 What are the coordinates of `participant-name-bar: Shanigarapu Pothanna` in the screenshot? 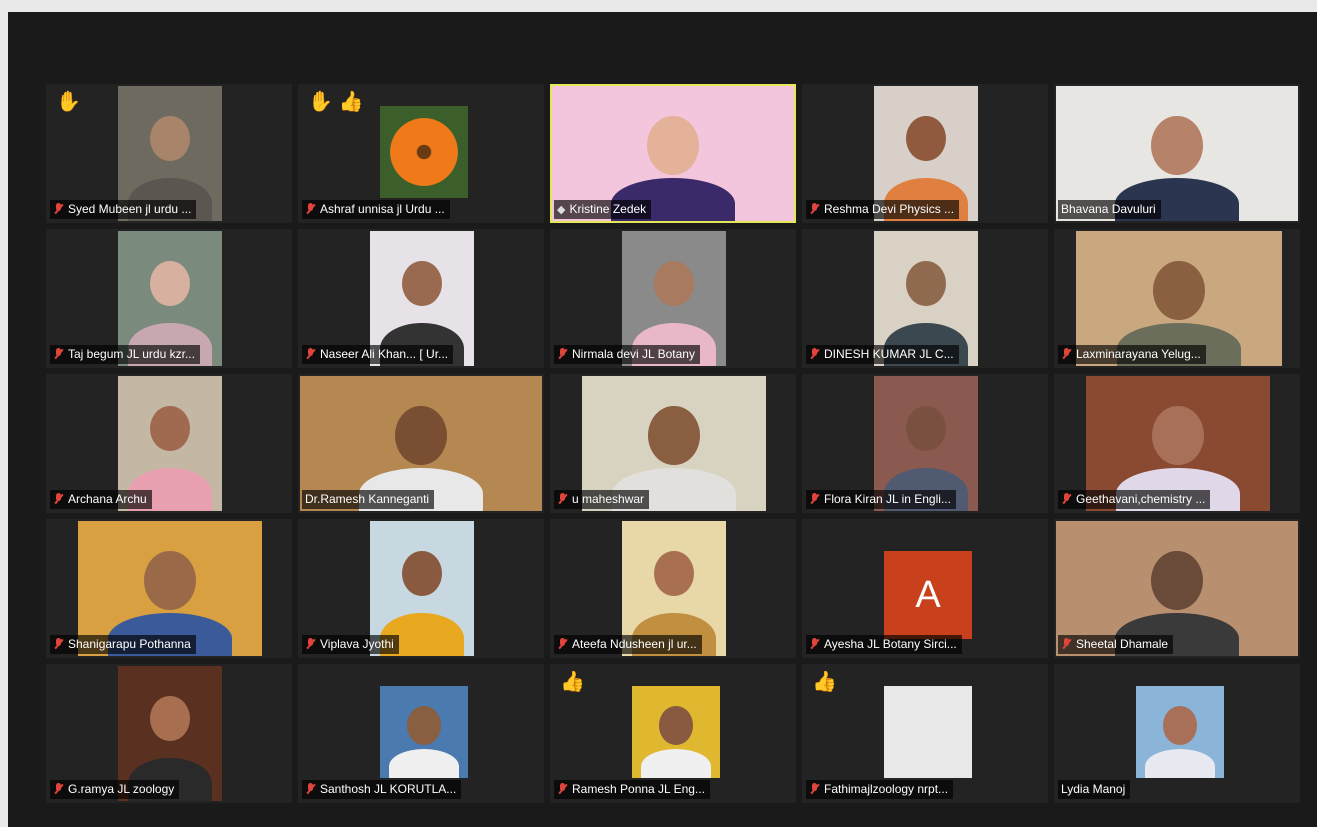 It's located at (123, 644).